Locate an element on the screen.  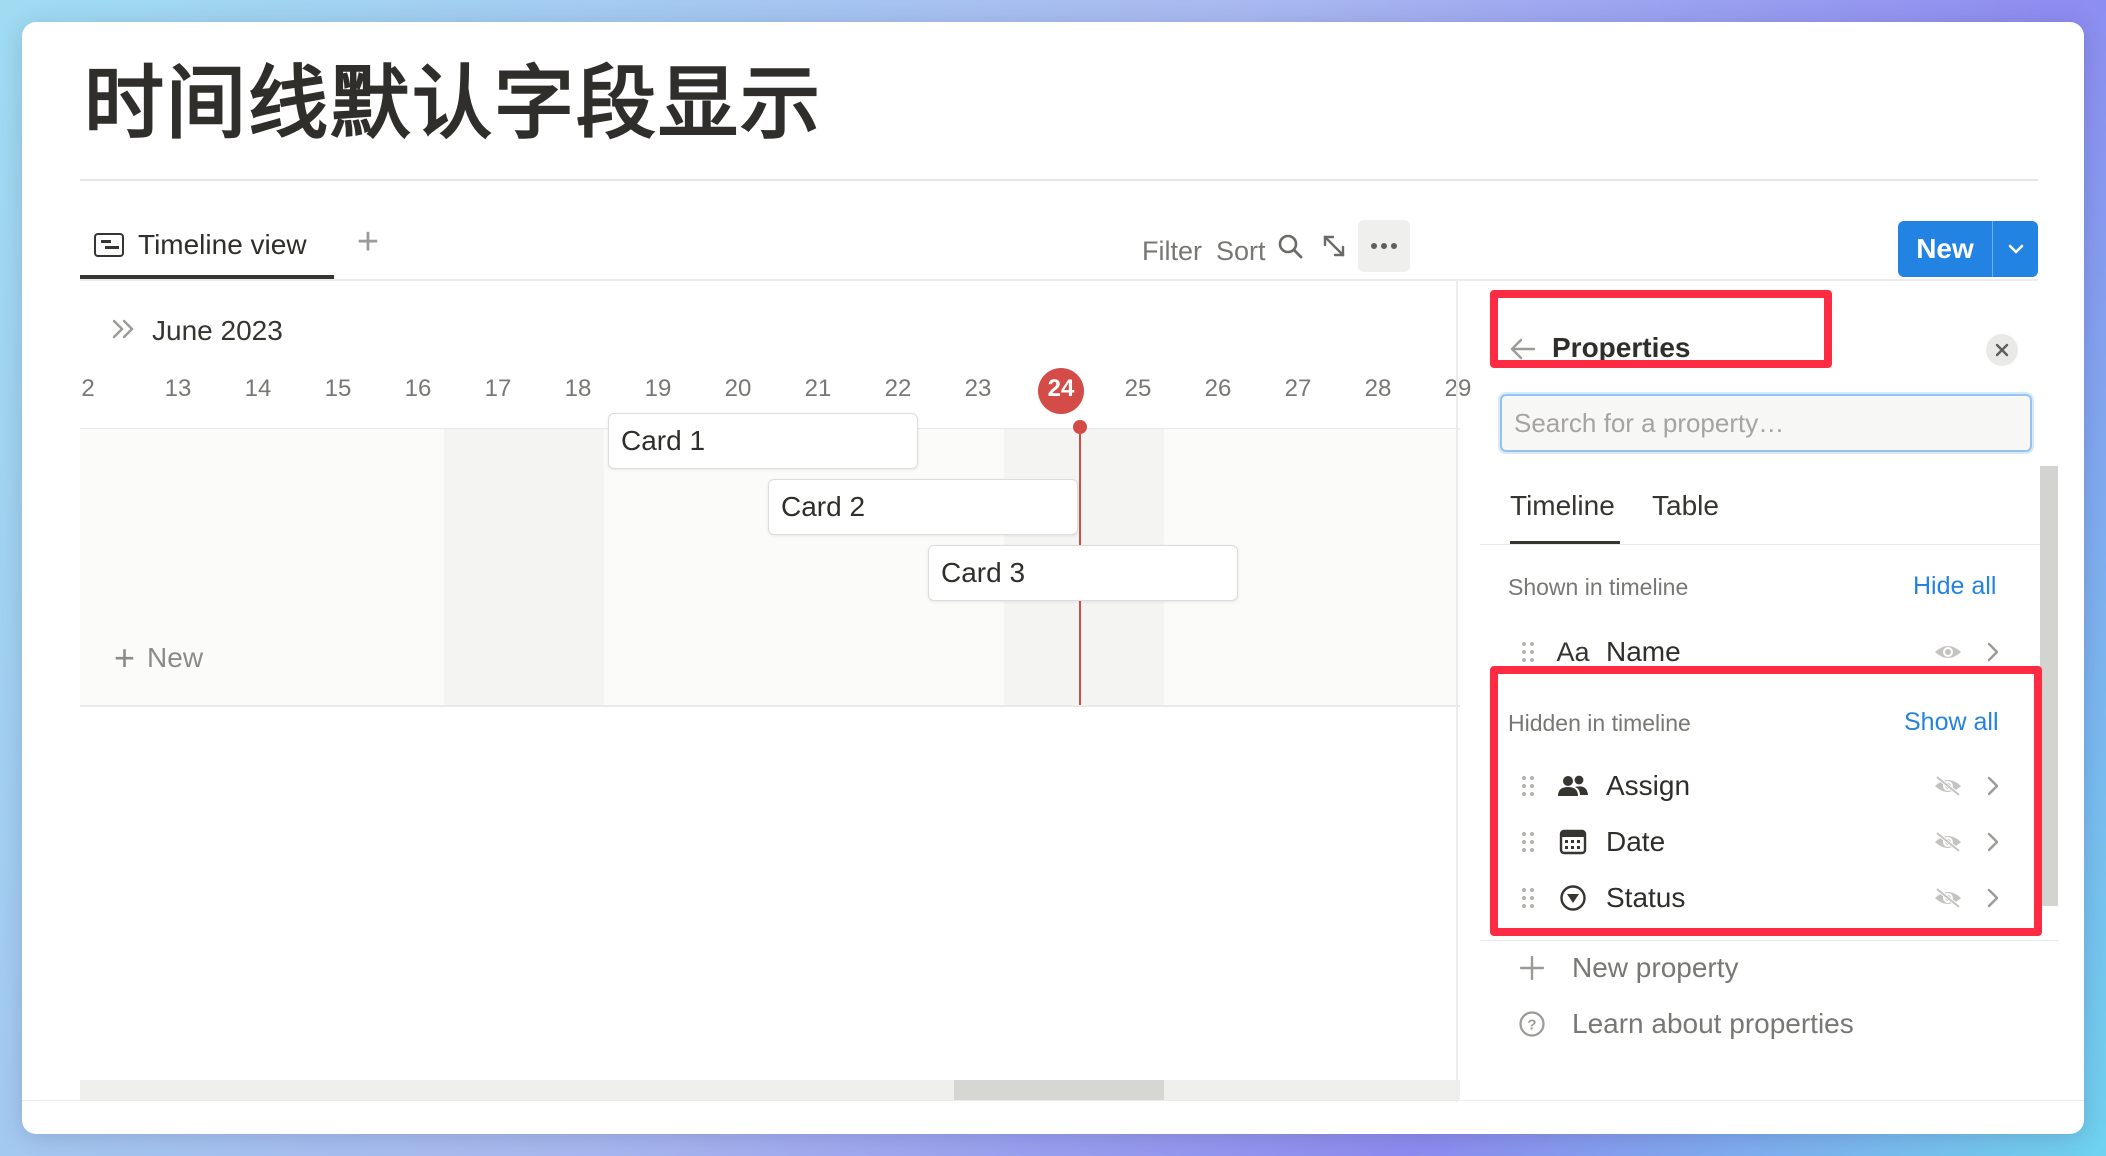
horizontal-scrollbar is located at coordinates (770, 1090).